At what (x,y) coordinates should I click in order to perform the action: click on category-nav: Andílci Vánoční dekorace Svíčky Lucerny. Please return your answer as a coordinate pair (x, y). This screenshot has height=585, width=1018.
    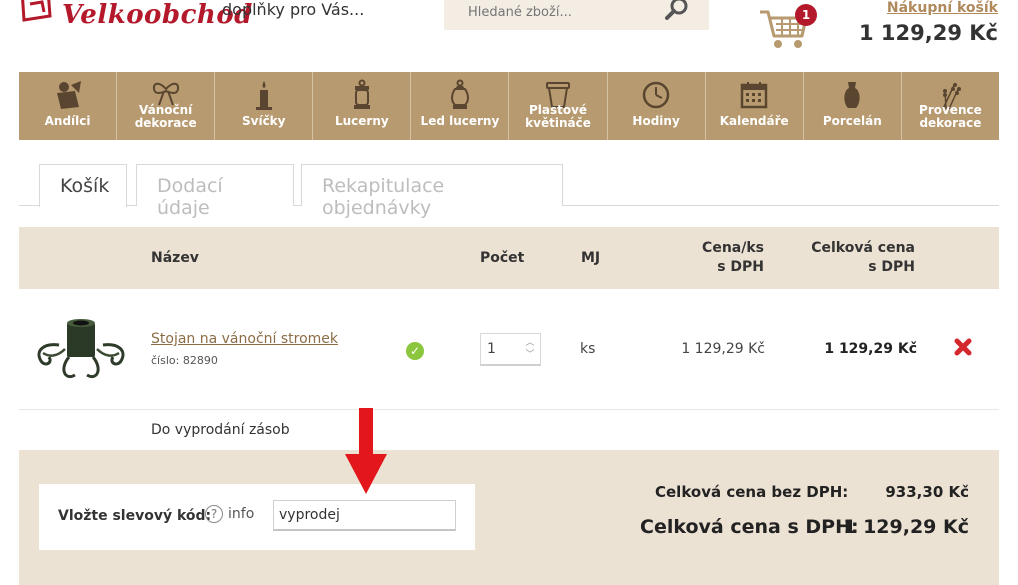
    Looking at the image, I should click on (509, 106).